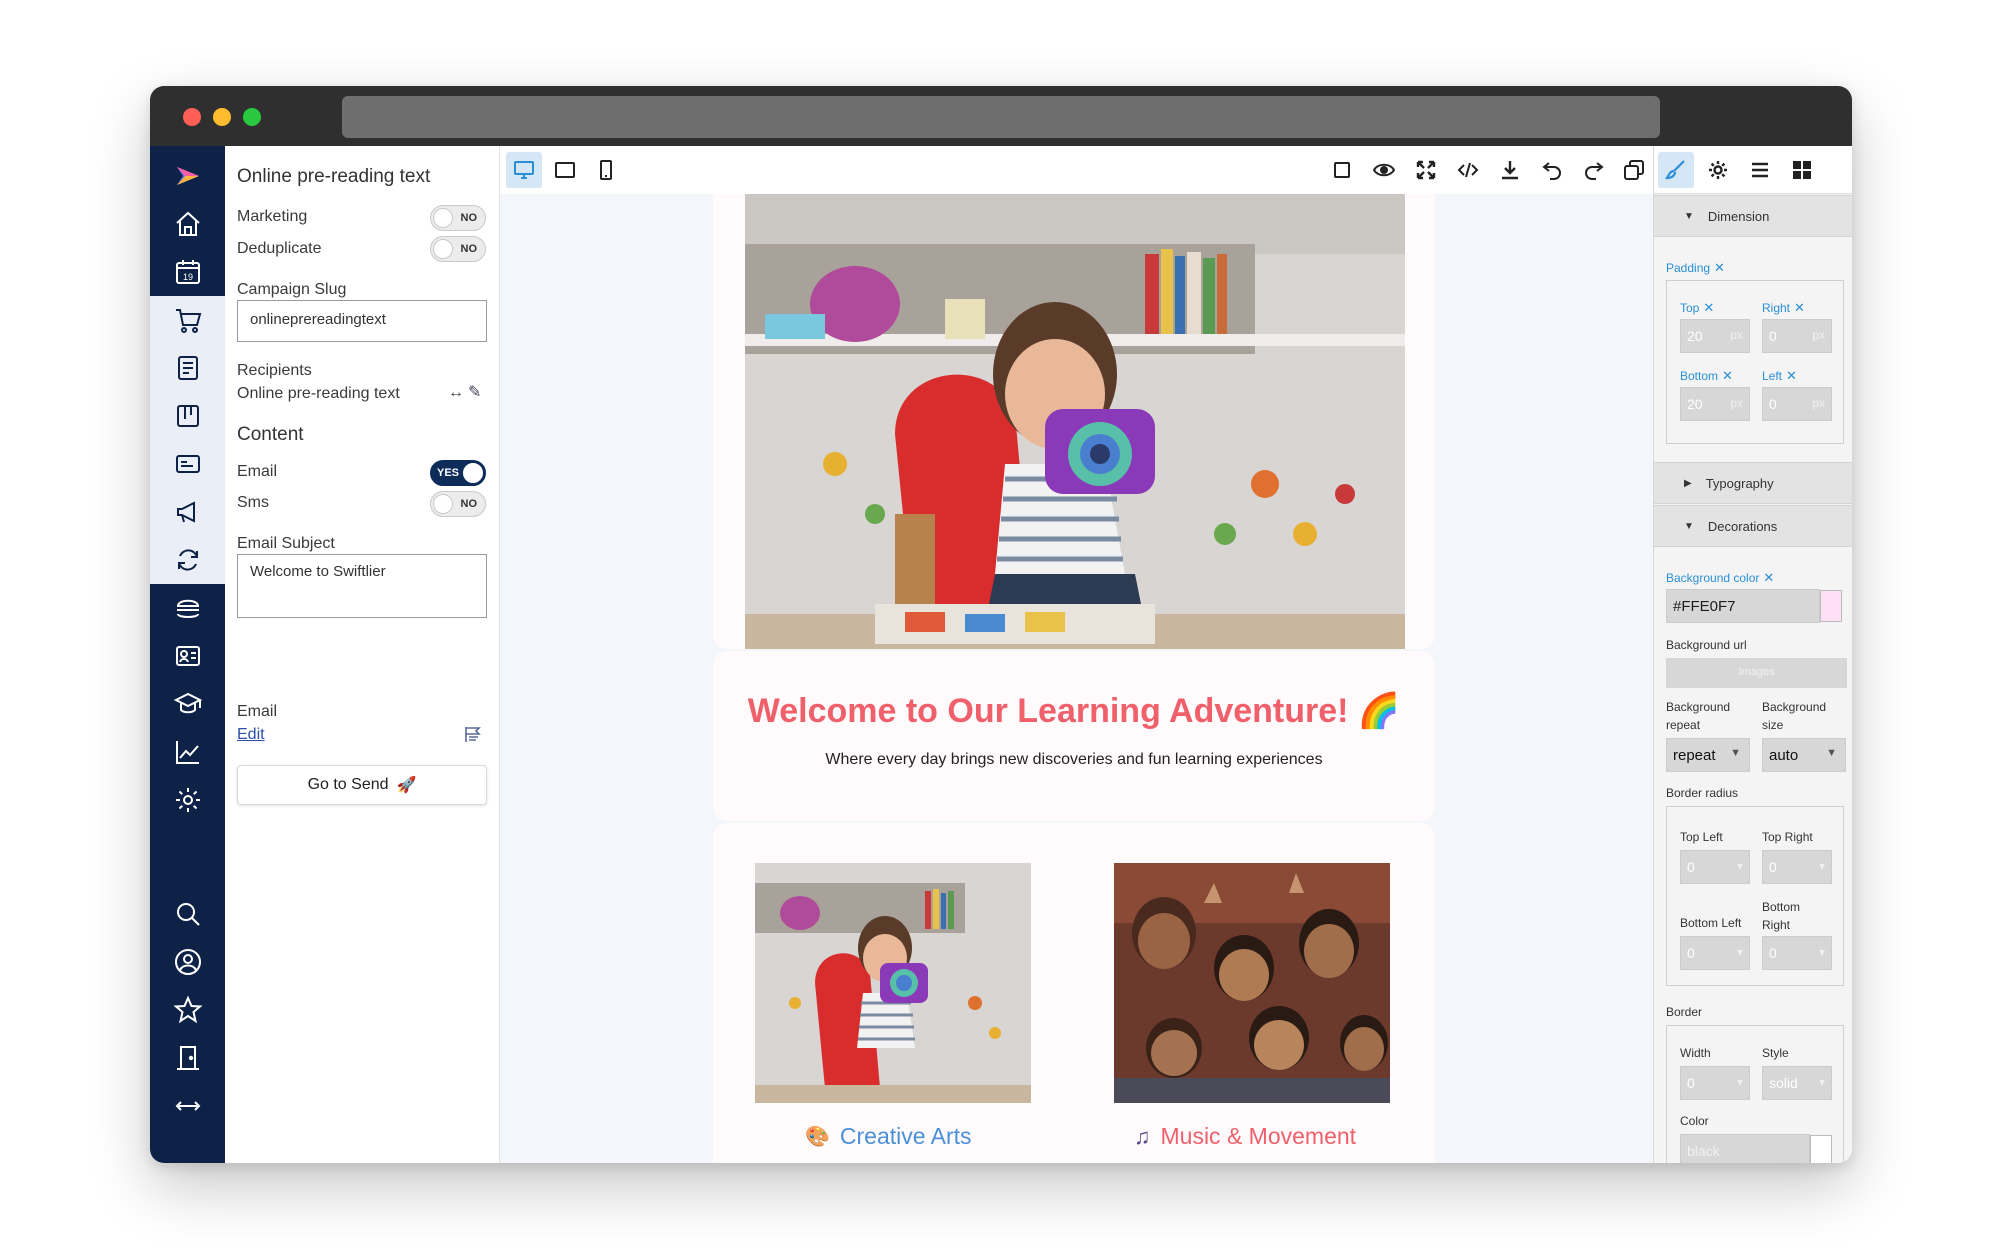  Describe the element at coordinates (1739, 483) in the screenshot. I see `typography-heading: Typography` at that location.